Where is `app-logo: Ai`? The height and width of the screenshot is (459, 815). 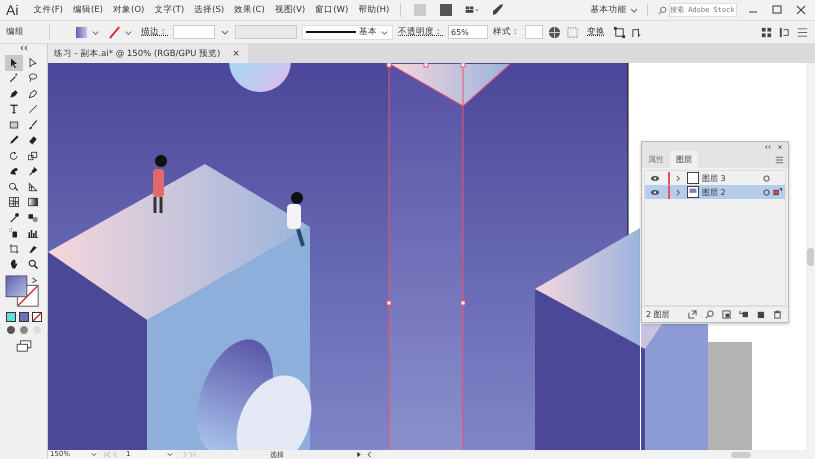 app-logo: Ai is located at coordinates (12, 10).